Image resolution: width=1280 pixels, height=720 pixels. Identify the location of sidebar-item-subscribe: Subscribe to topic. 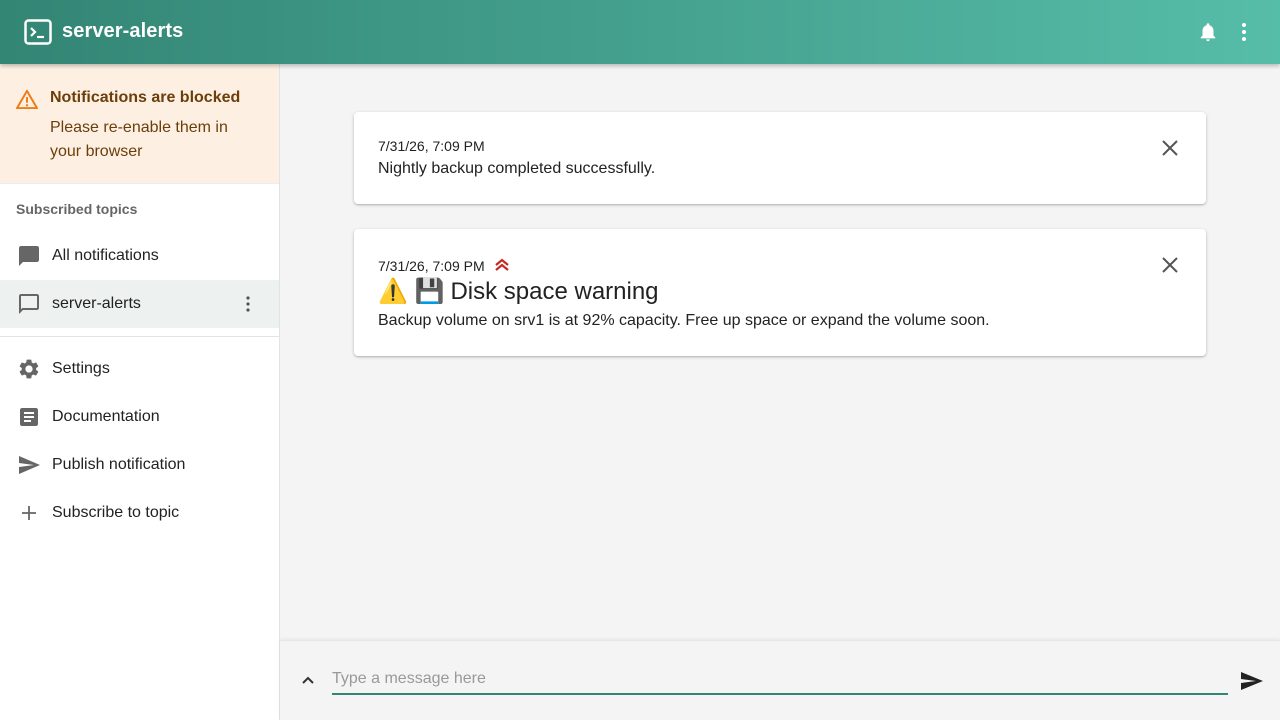
(139, 513).